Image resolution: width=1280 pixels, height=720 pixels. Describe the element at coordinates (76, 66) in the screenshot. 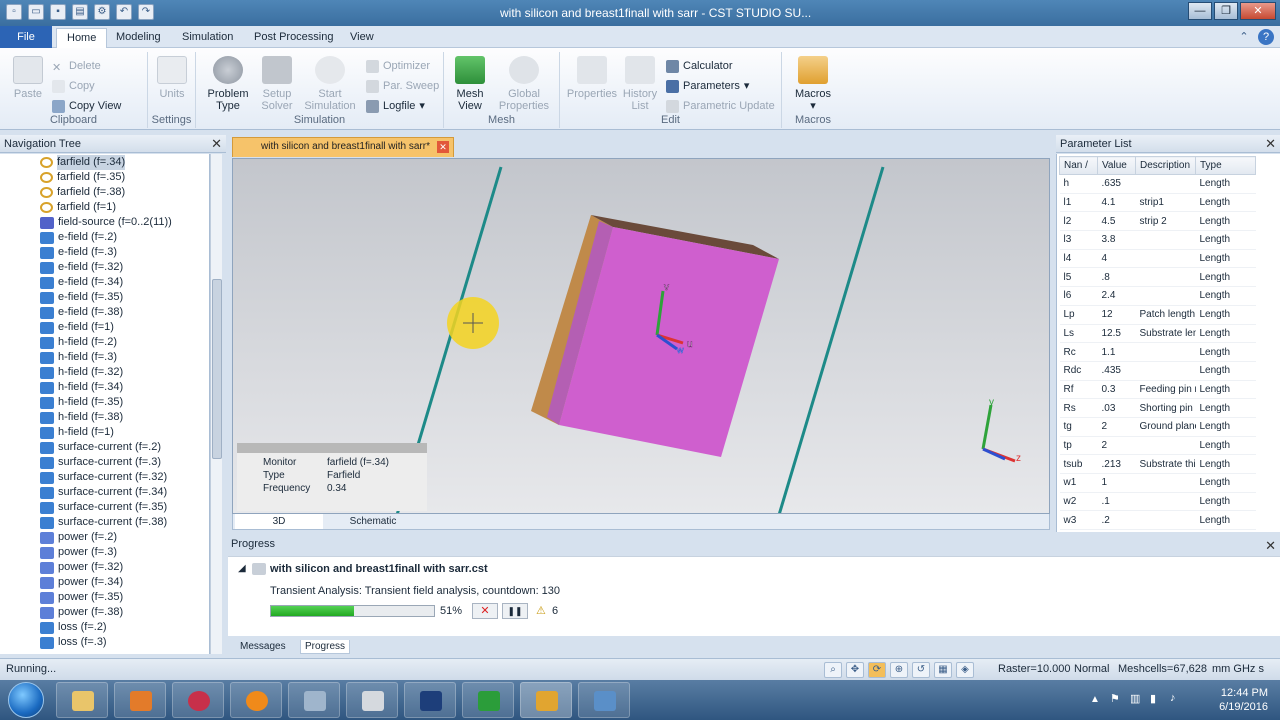

I see `delete-button: ✕ Delete` at that location.